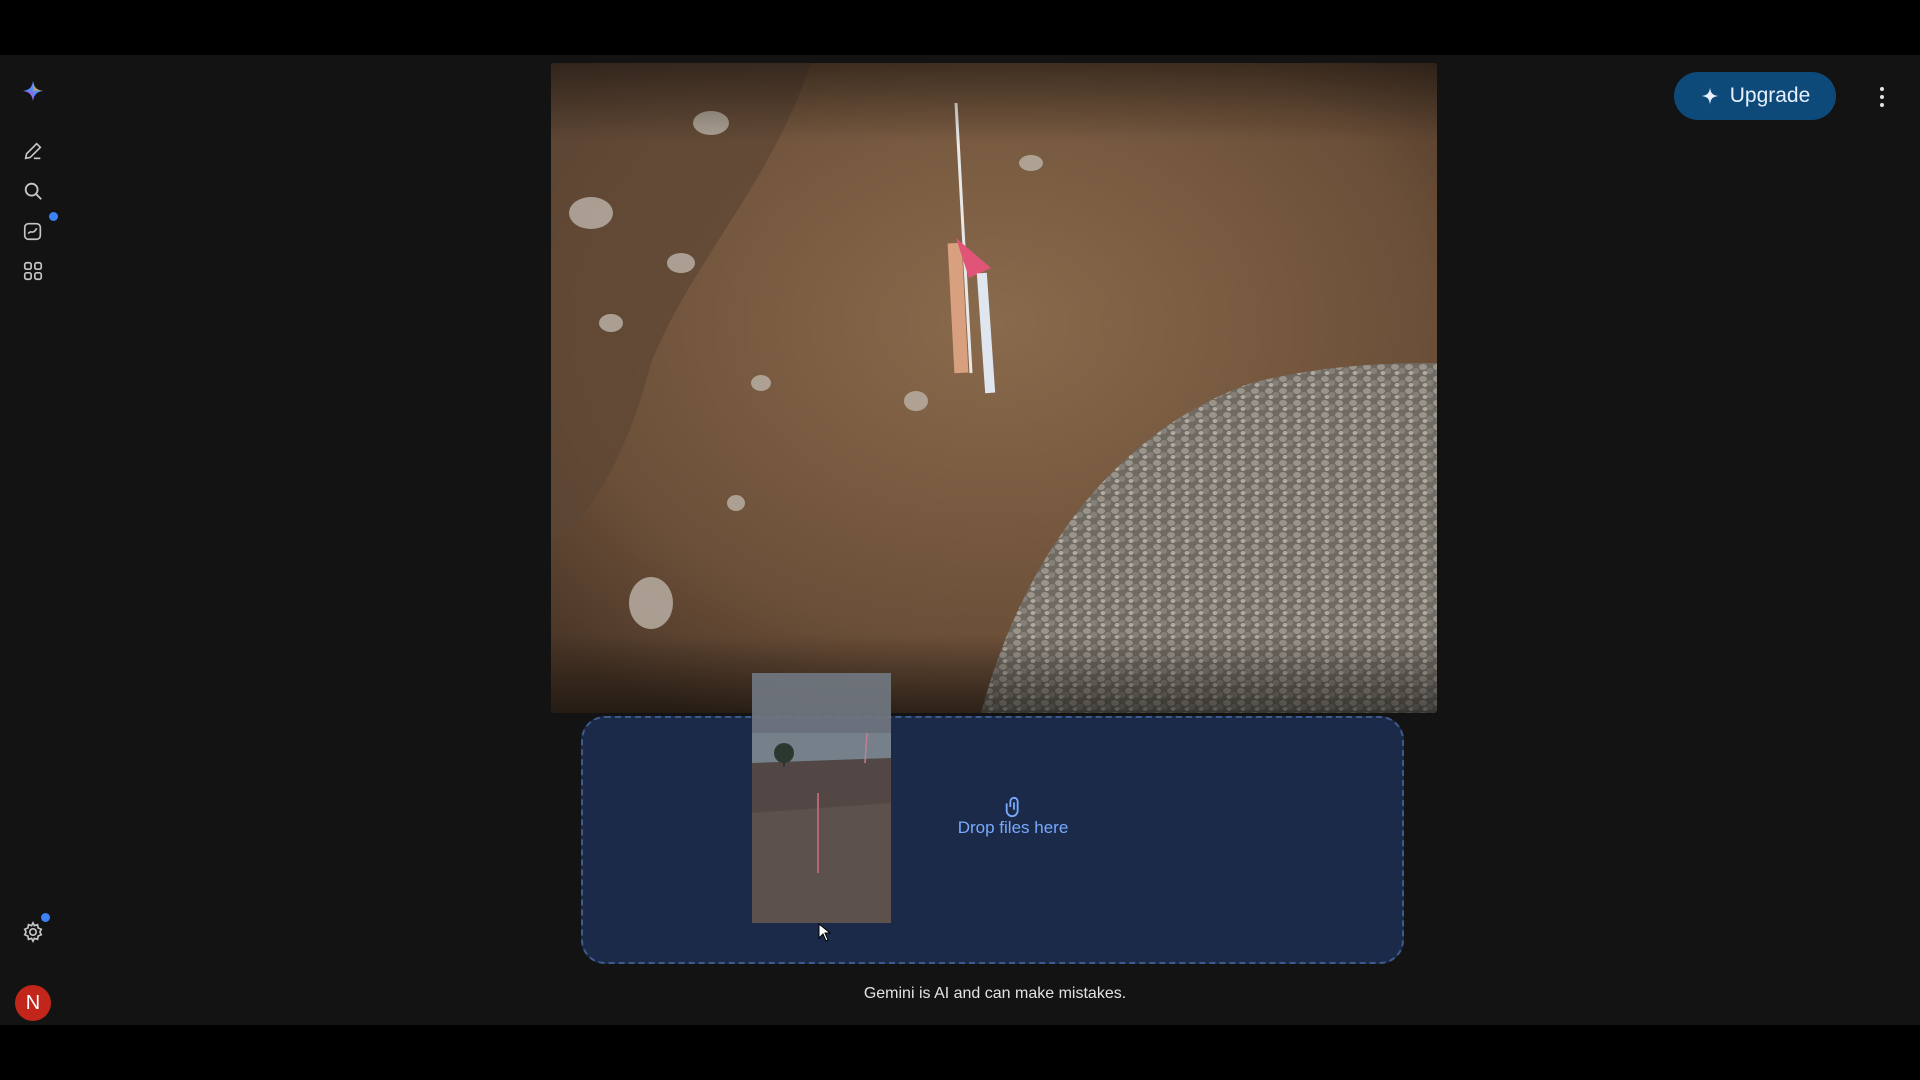  Describe the element at coordinates (33, 540) in the screenshot. I see `sidebar-rail: N` at that location.